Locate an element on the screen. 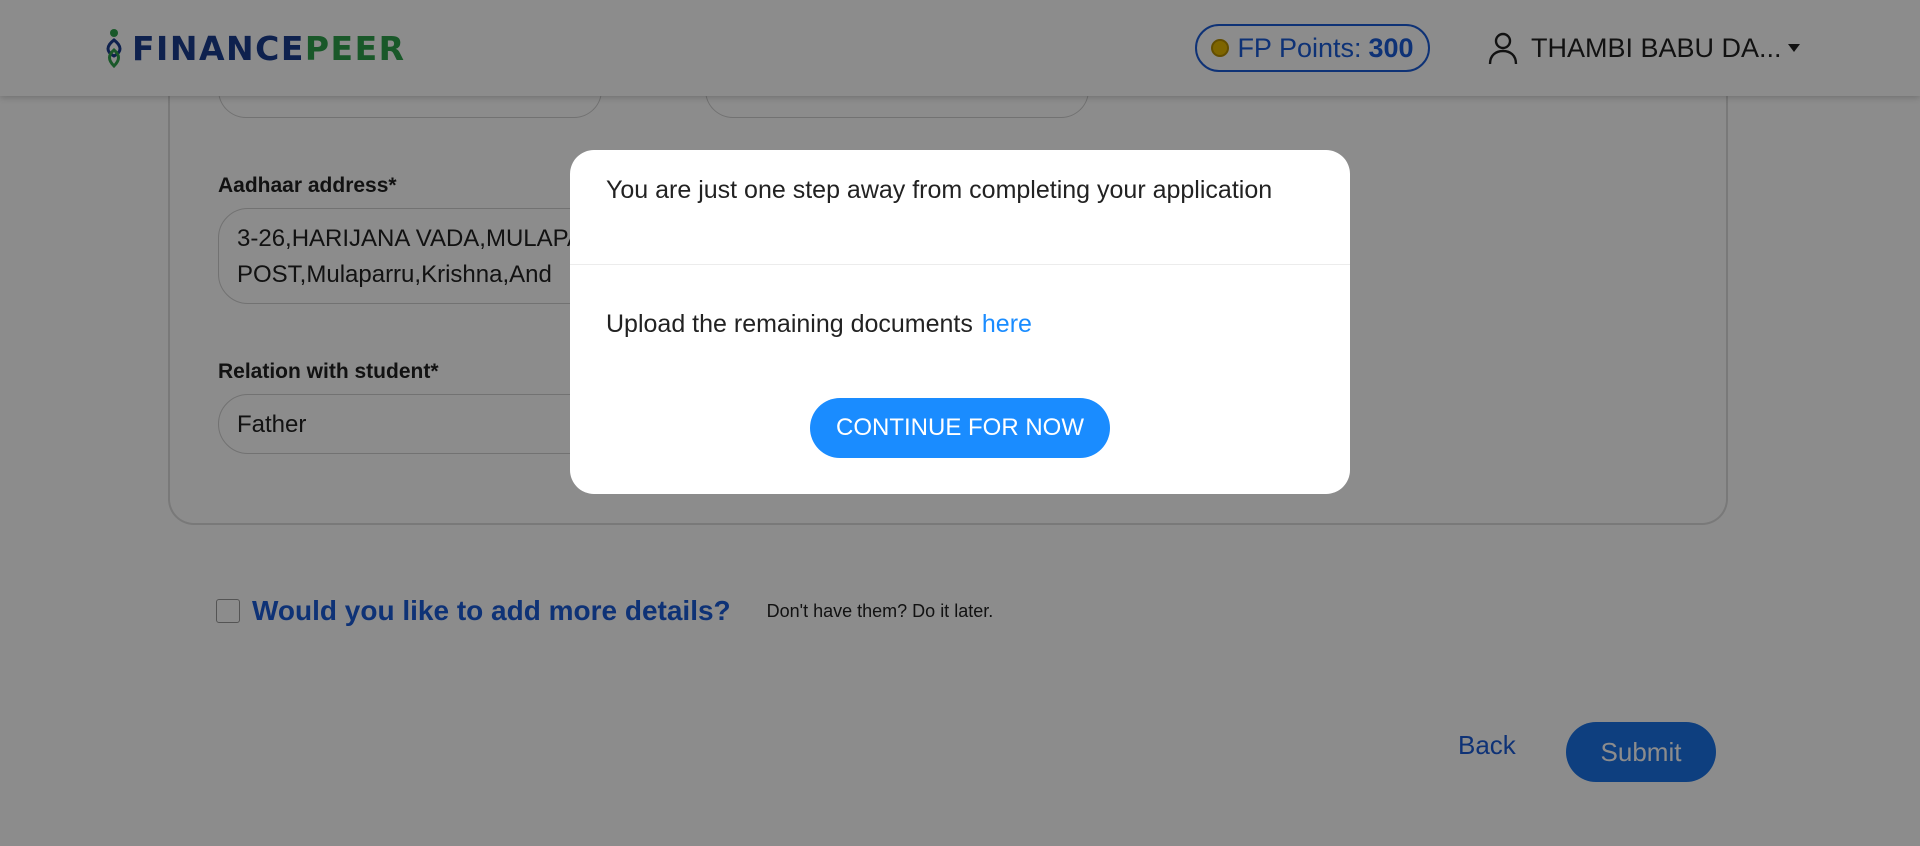 The image size is (1920, 846). continue-for-now-button: CONTINUE FOR NOW is located at coordinates (960, 428).